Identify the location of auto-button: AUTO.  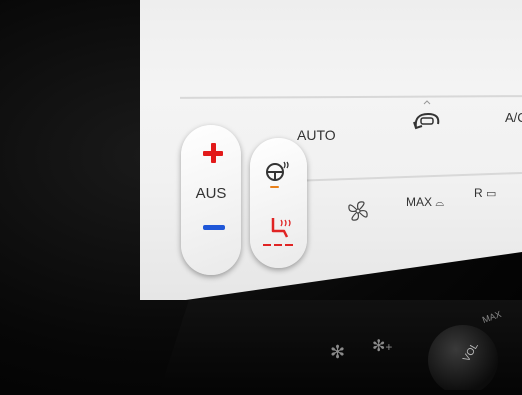
(316, 135).